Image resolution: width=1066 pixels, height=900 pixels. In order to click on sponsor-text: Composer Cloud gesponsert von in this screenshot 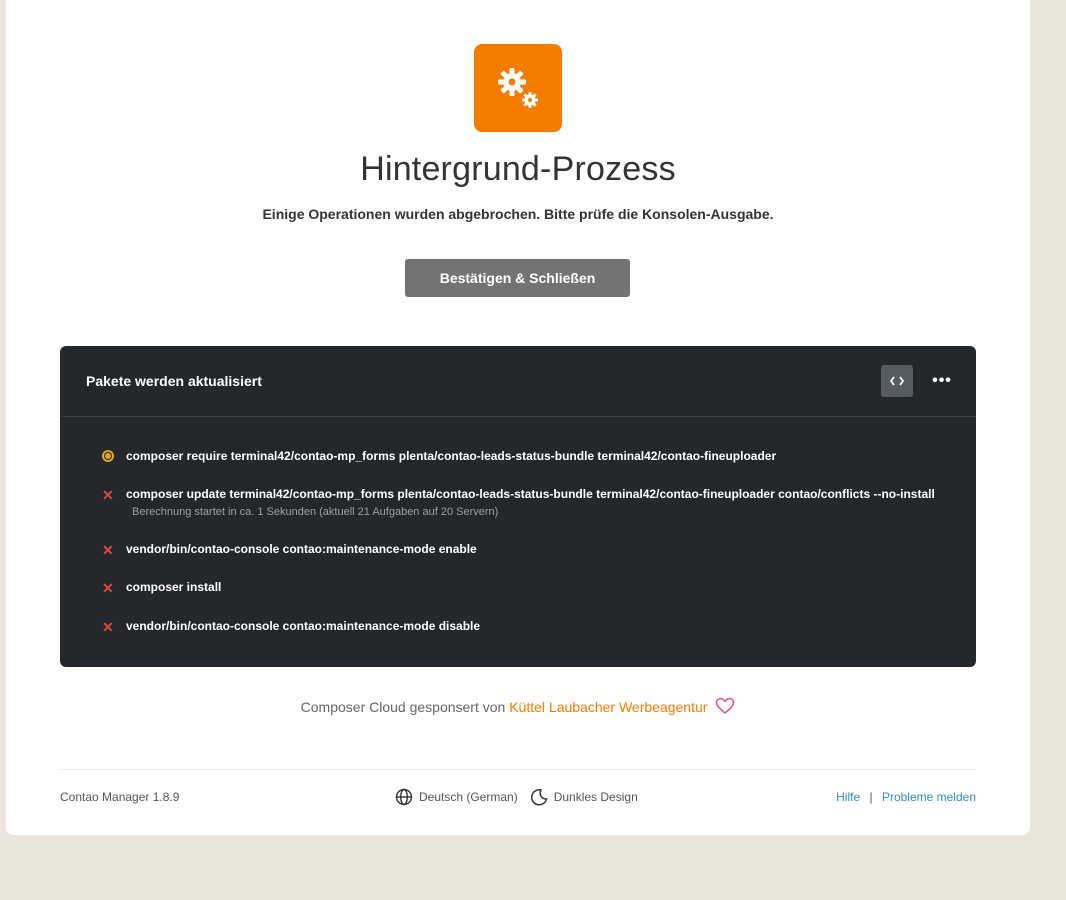, I will do `click(403, 707)`.